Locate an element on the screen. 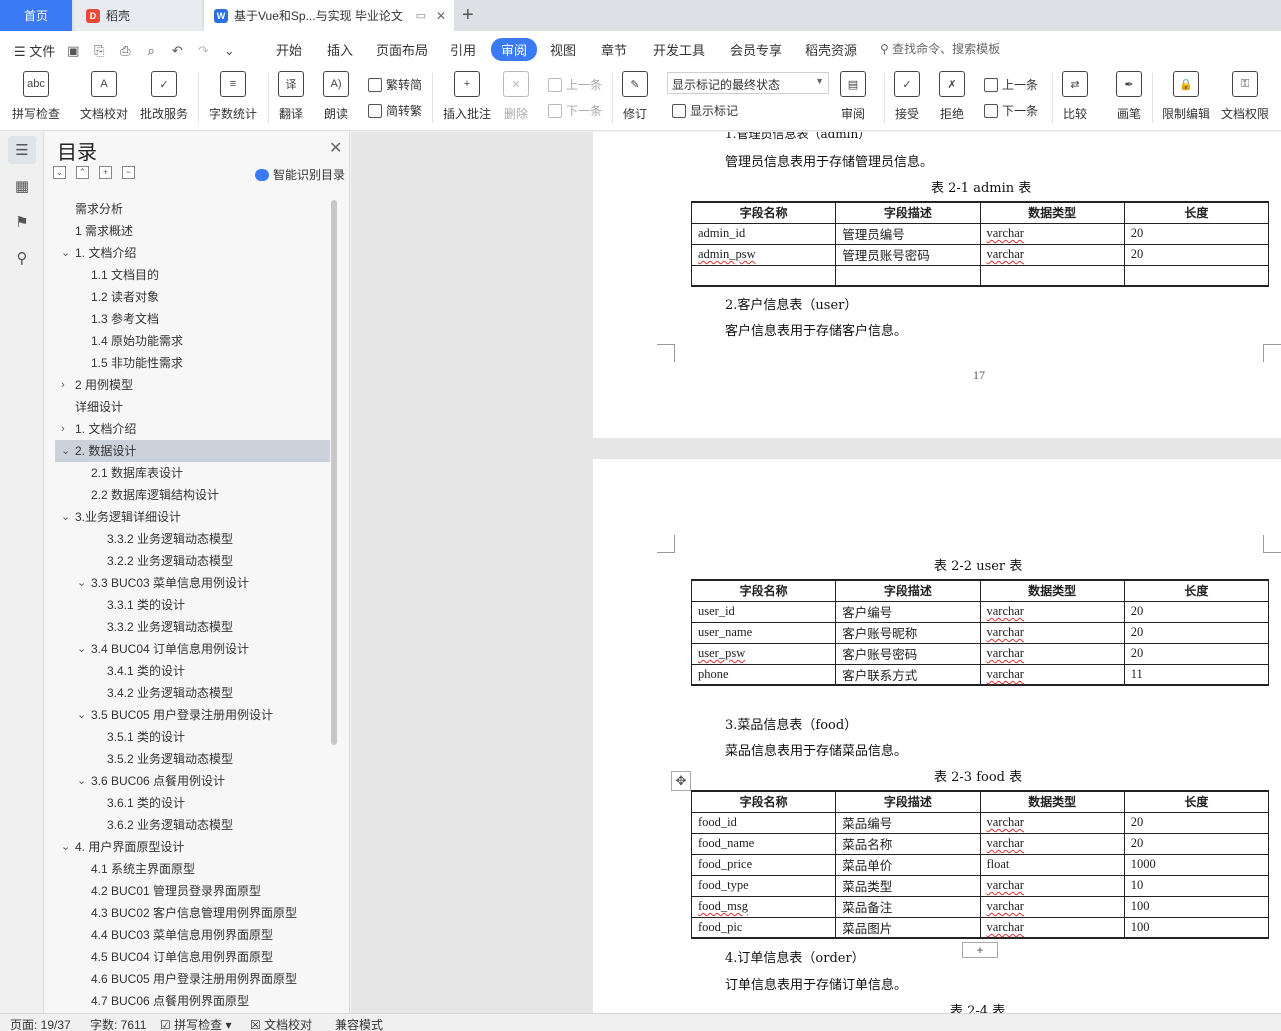 This screenshot has width=1281, height=1031. page-indicator: 页面: 19/37 is located at coordinates (40, 1023).